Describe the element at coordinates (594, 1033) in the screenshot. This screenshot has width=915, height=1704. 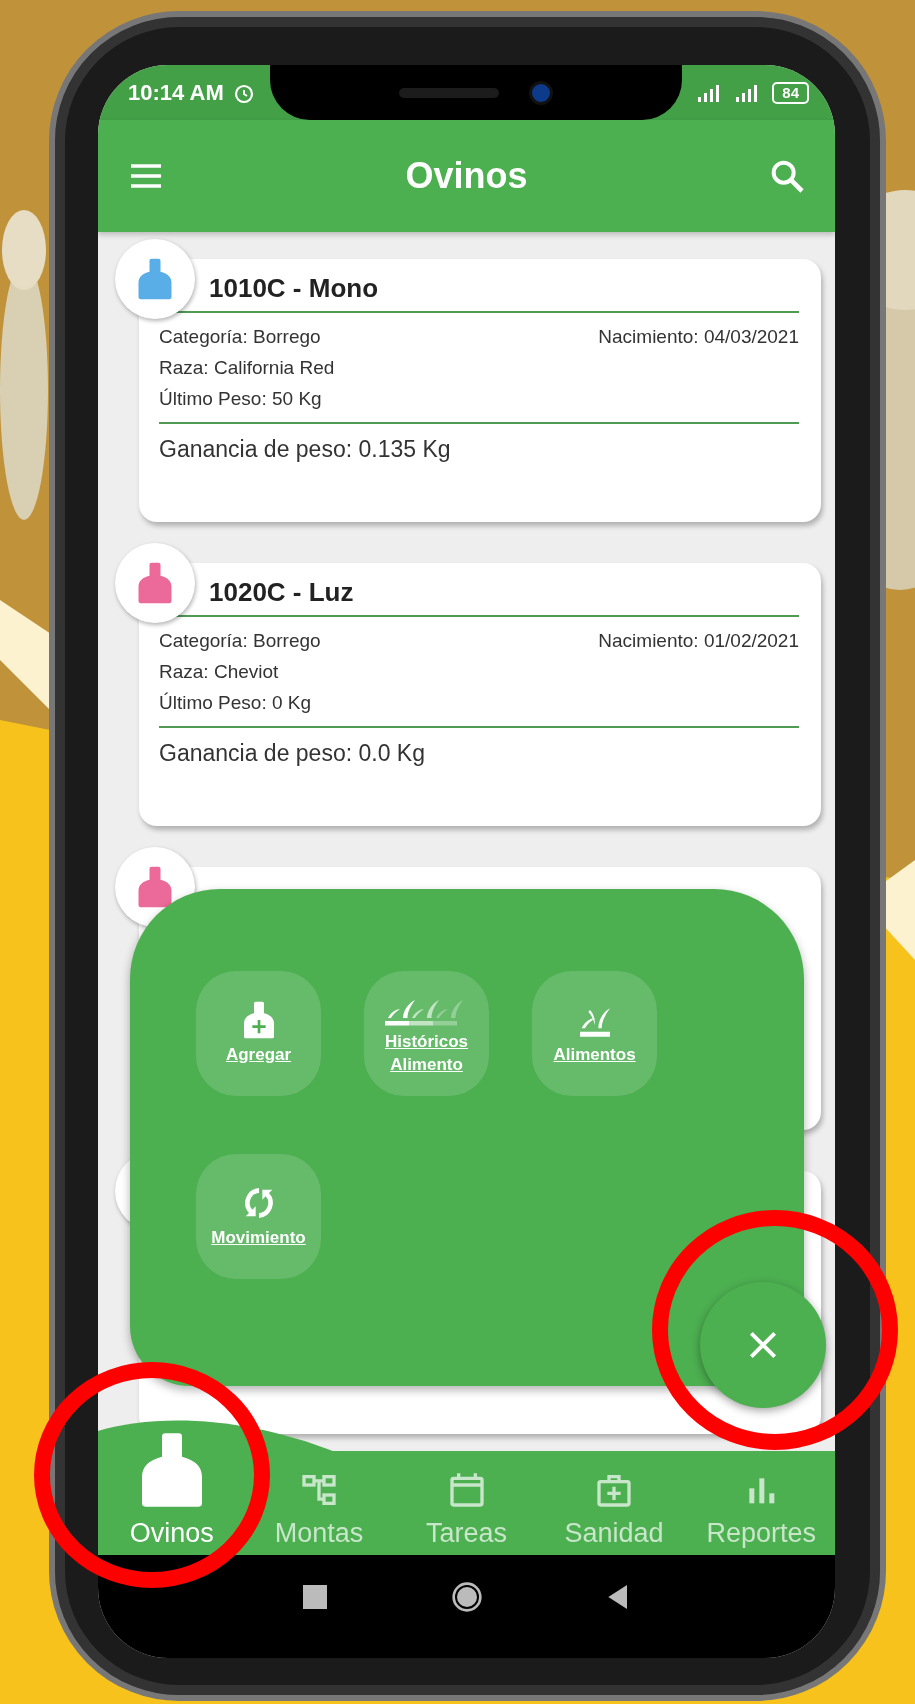
I see `menu-action-button: Alimentos` at that location.